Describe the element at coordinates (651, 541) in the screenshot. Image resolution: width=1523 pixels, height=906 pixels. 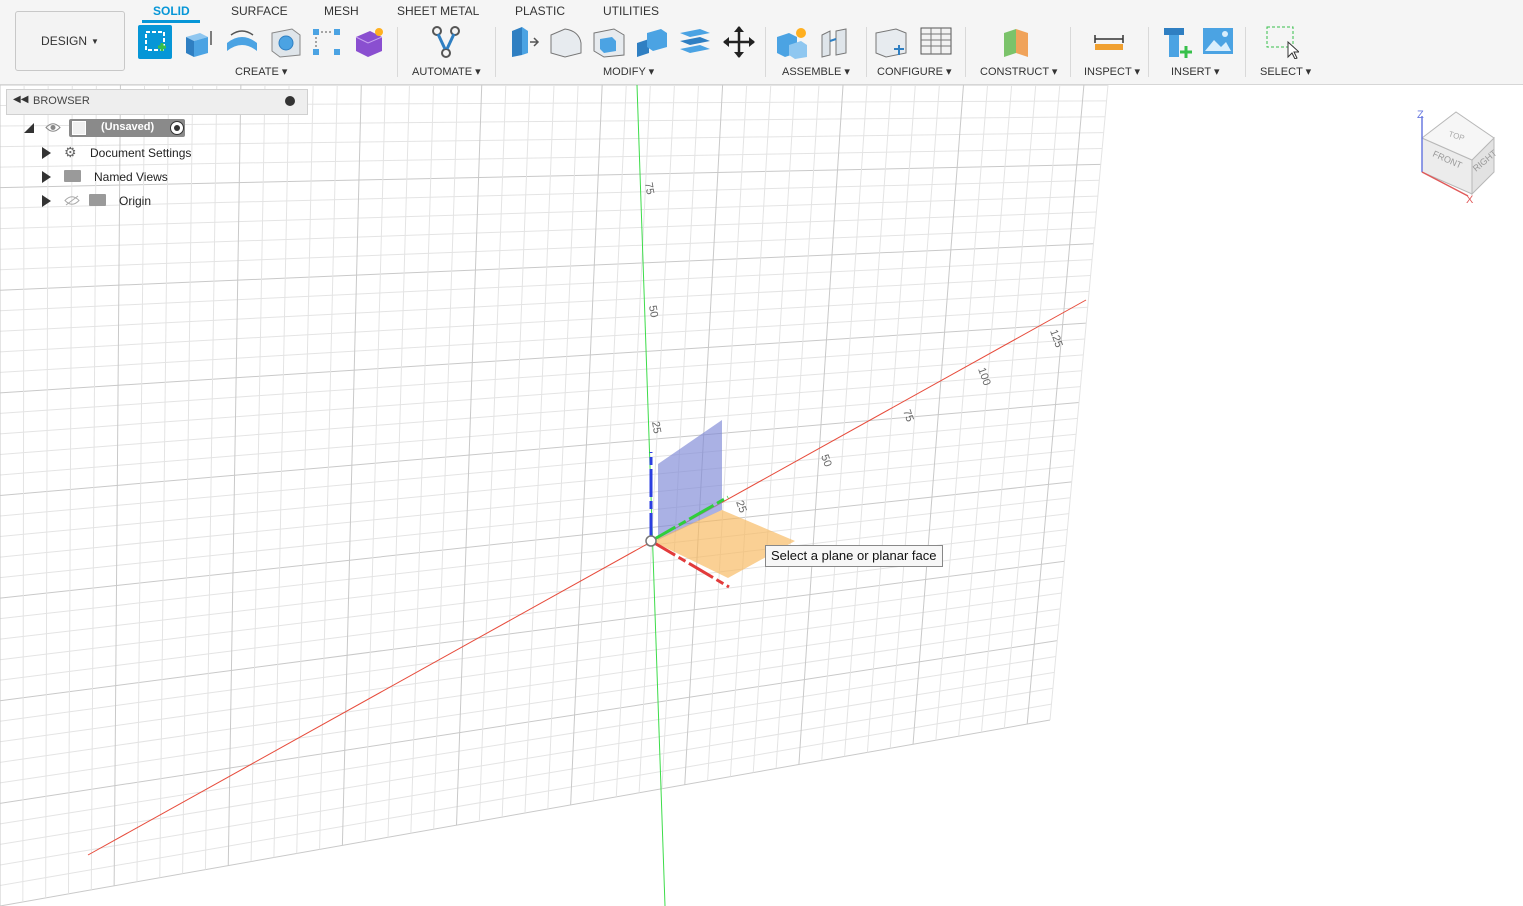
I see `origin-point` at that location.